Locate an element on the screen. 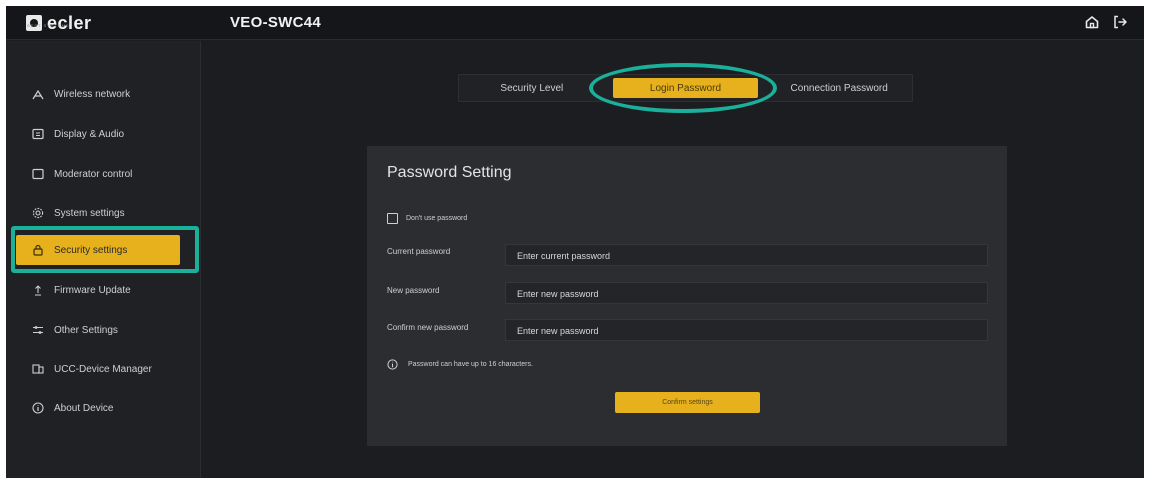  dont-use-password-label: Don't use password is located at coordinates (437, 218).